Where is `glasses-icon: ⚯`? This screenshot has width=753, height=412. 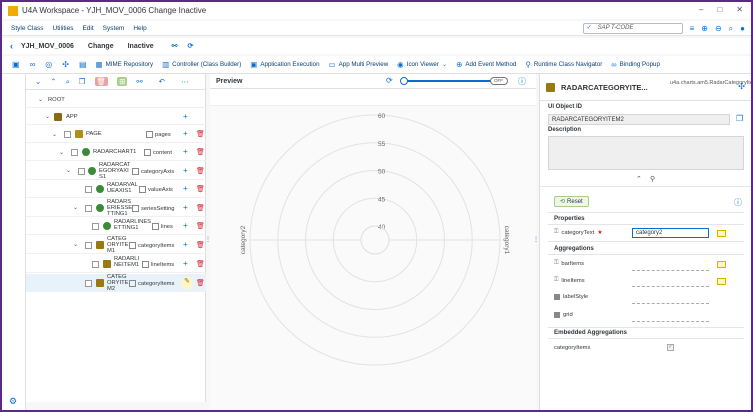
glasses-icon: ⚯ is located at coordinates (175, 46).